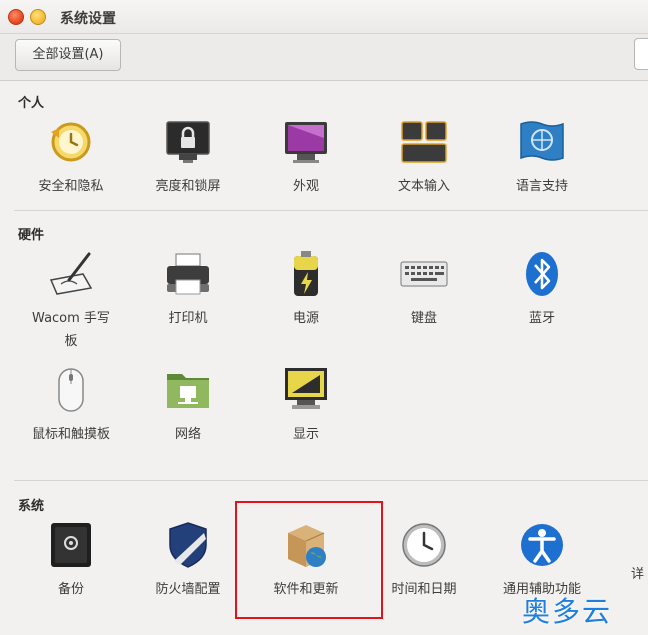 The width and height of the screenshot is (648, 635). I want to click on item-label: 防火墙配置, so click(188, 589).